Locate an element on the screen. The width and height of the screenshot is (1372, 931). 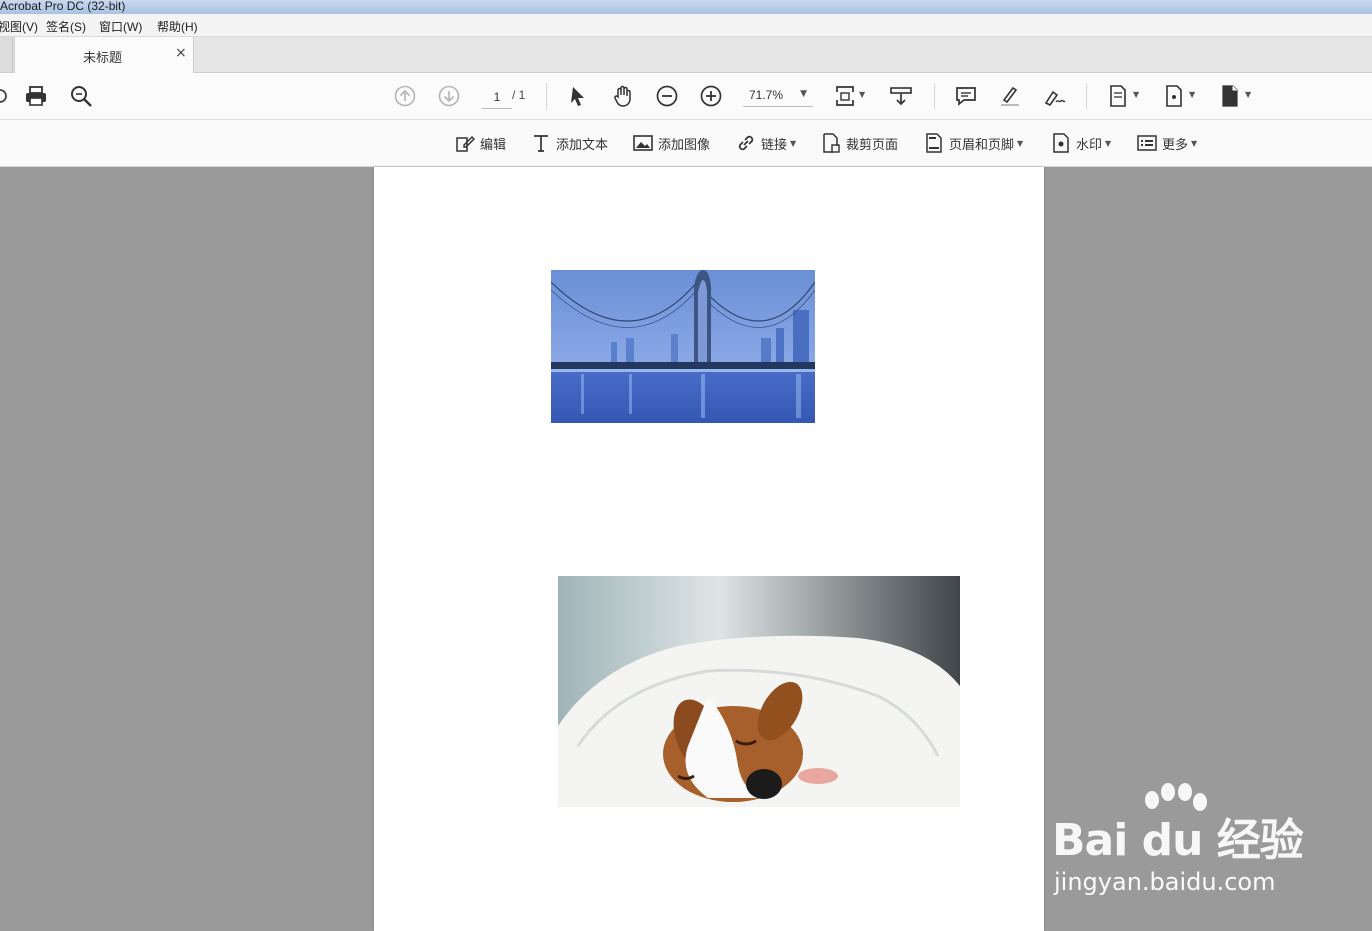
create-icon is located at coordinates (1174, 96).